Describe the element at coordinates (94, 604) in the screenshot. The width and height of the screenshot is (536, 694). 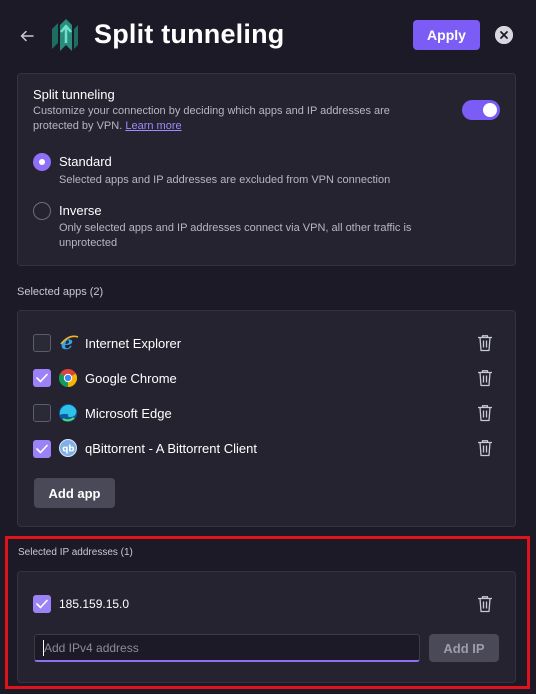
I see `ip-address: 185.159.15.0` at that location.